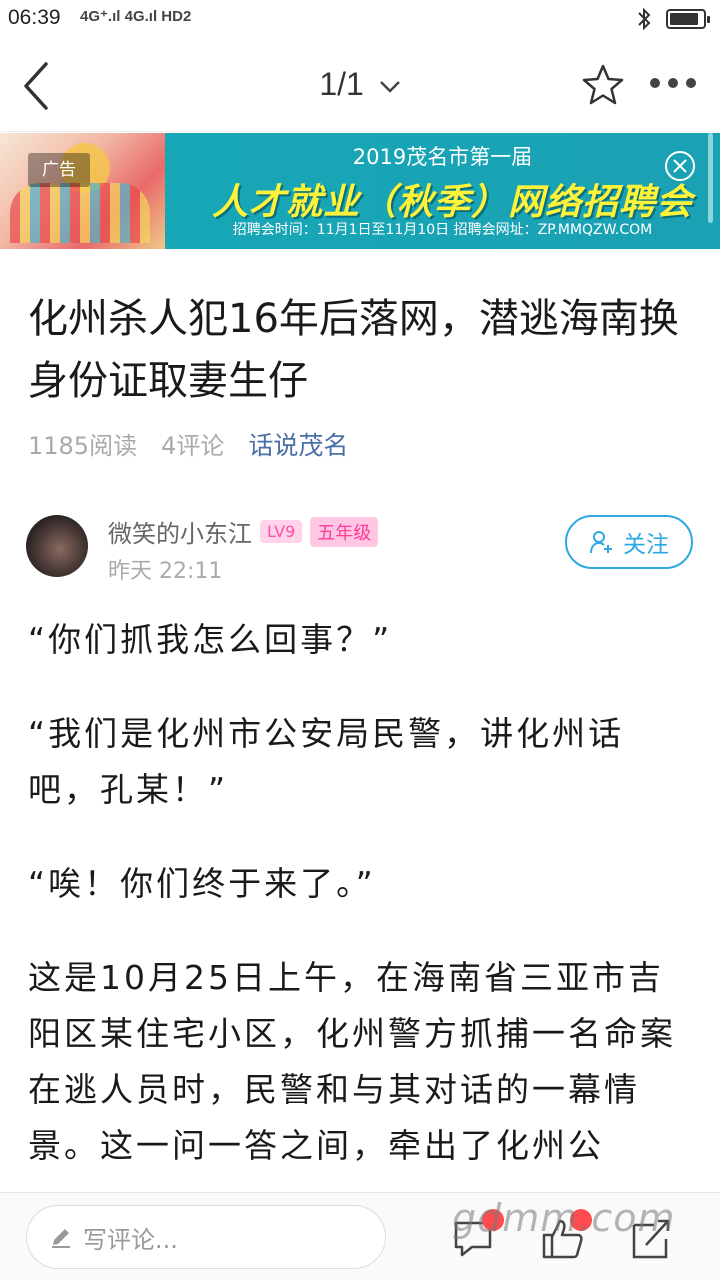 This screenshot has height=1280, width=720. Describe the element at coordinates (564, 1218) in the screenshot. I see `watermark: gdmm.com` at that location.